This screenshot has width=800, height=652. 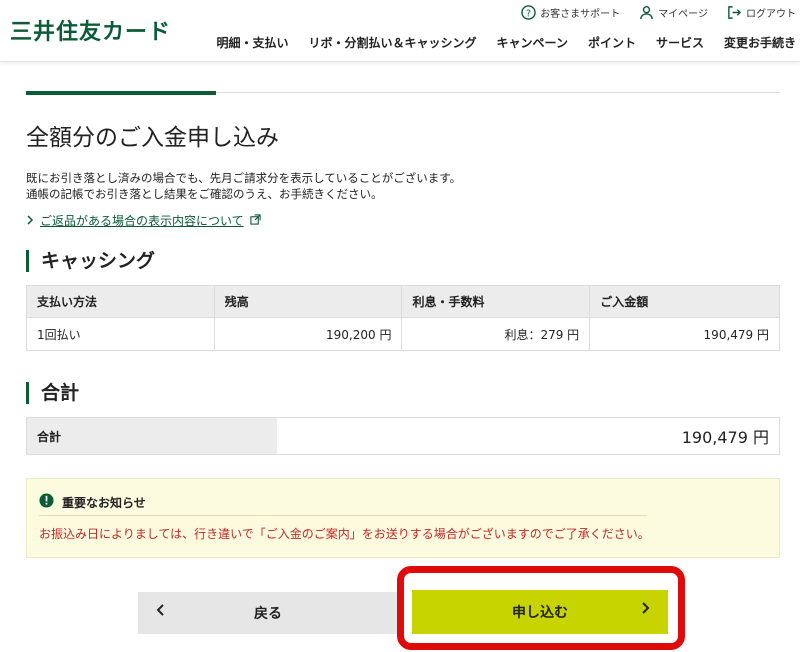 What do you see at coordinates (684, 301) in the screenshot?
I see `header-payment-amount: ご入金額` at bounding box center [684, 301].